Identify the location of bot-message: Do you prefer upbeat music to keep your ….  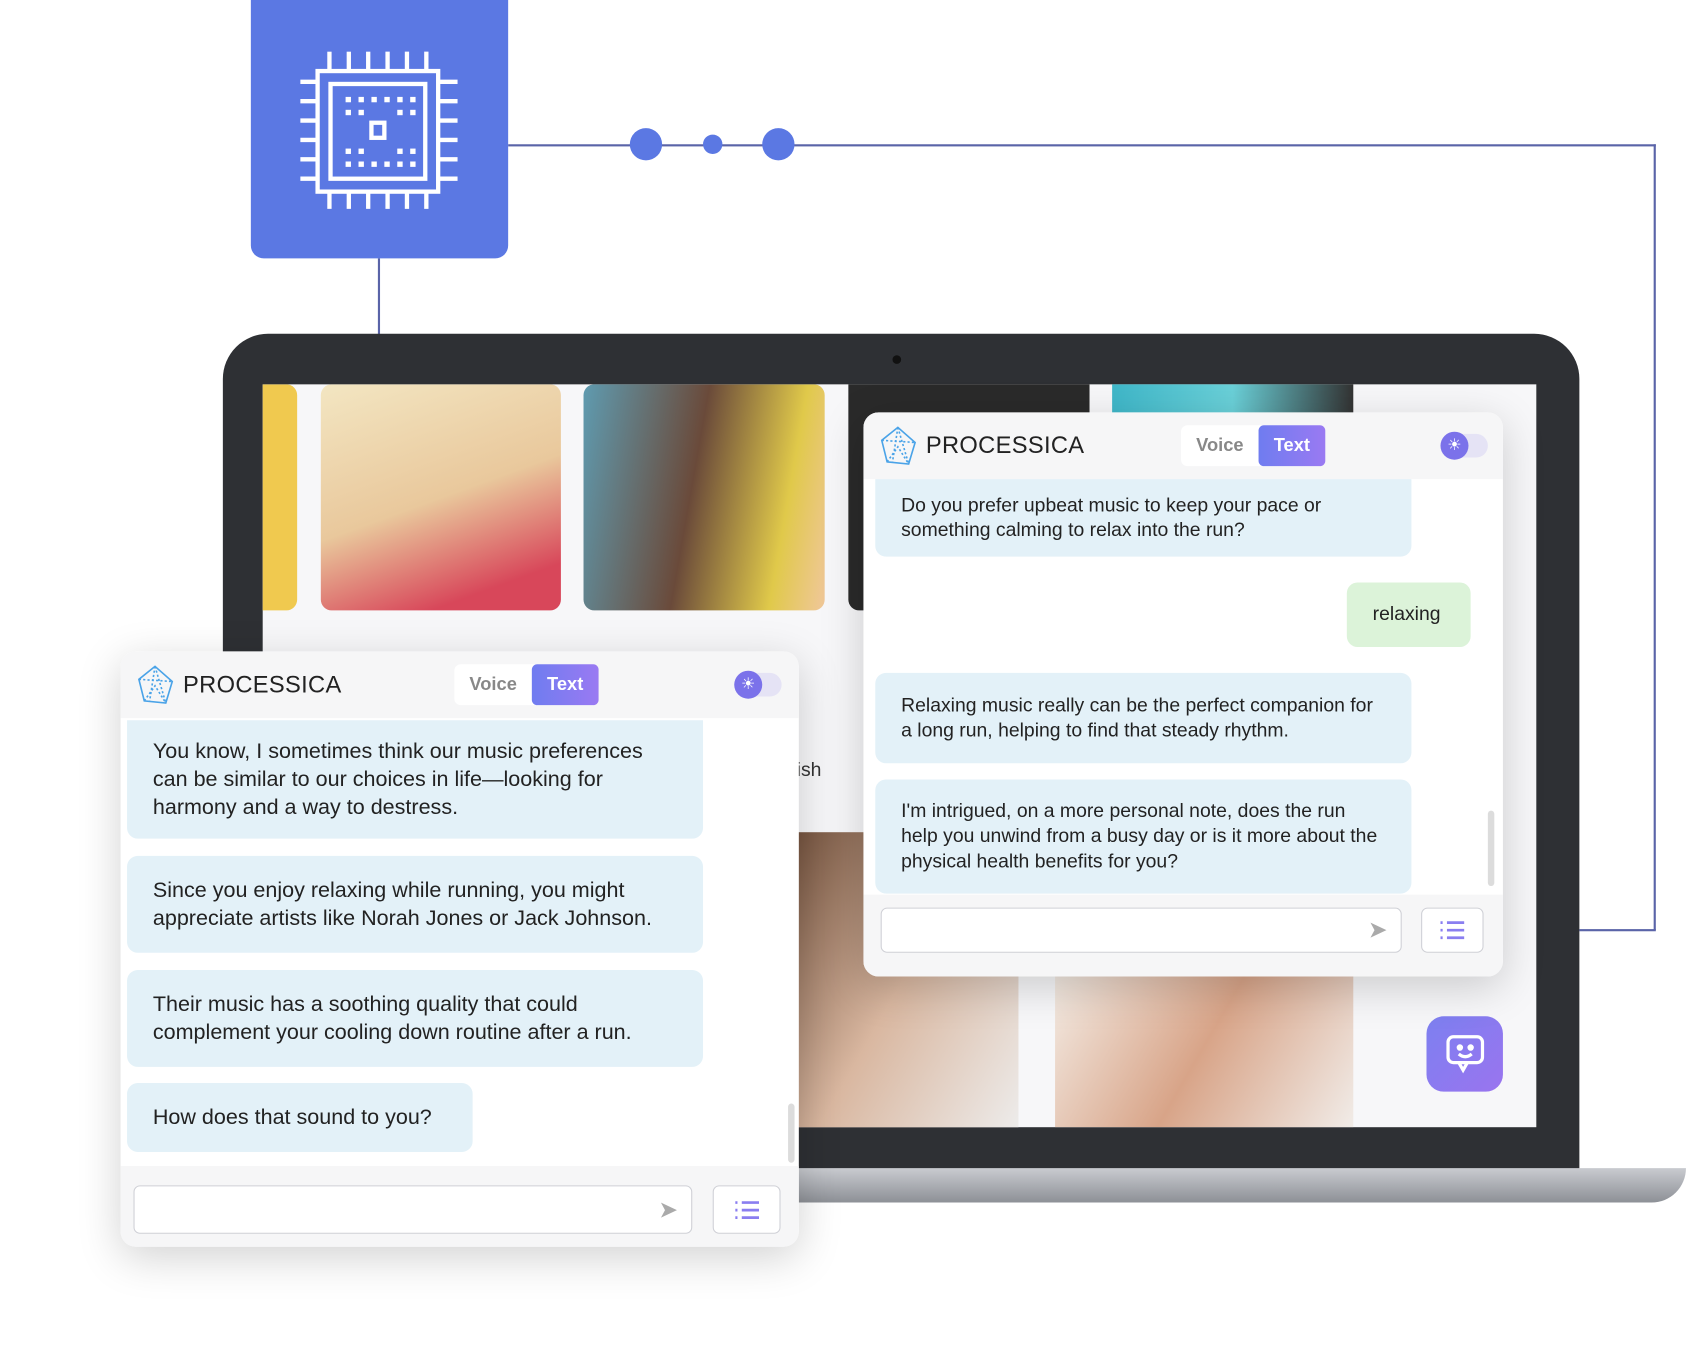
(1143, 518).